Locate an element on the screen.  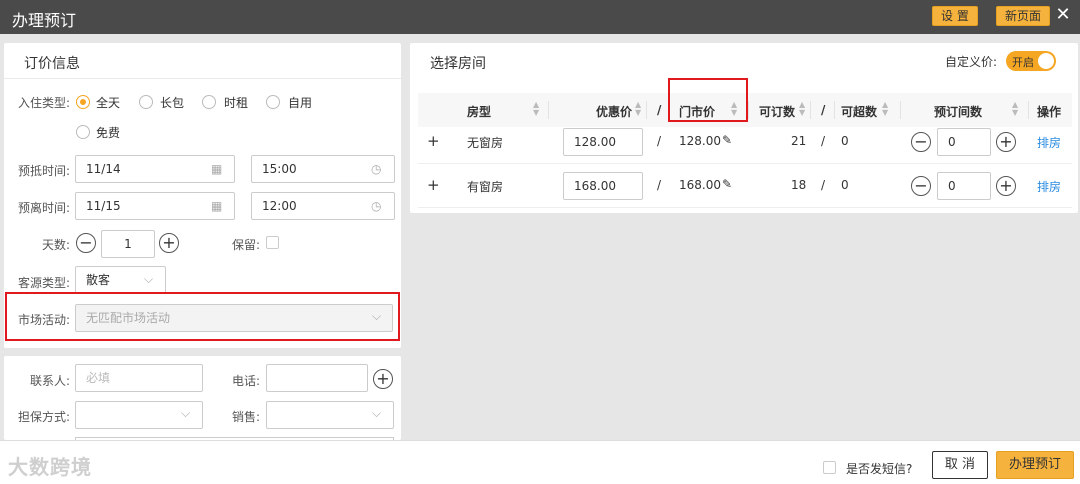
sms-checkbox is located at coordinates (829, 467).